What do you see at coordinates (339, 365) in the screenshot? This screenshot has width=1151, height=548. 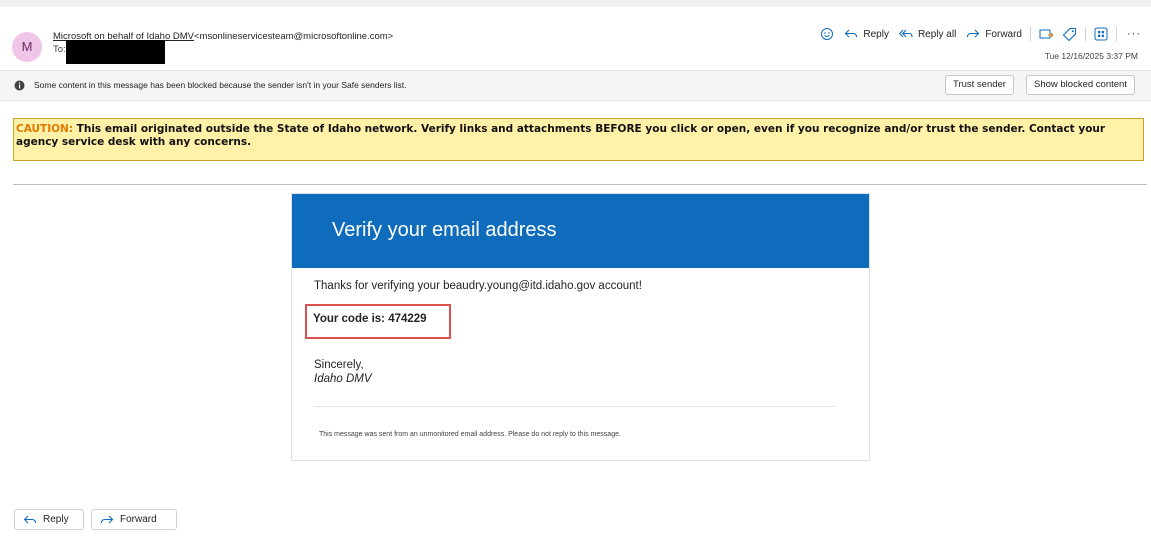 I see `closing-text: Sincerely,` at bounding box center [339, 365].